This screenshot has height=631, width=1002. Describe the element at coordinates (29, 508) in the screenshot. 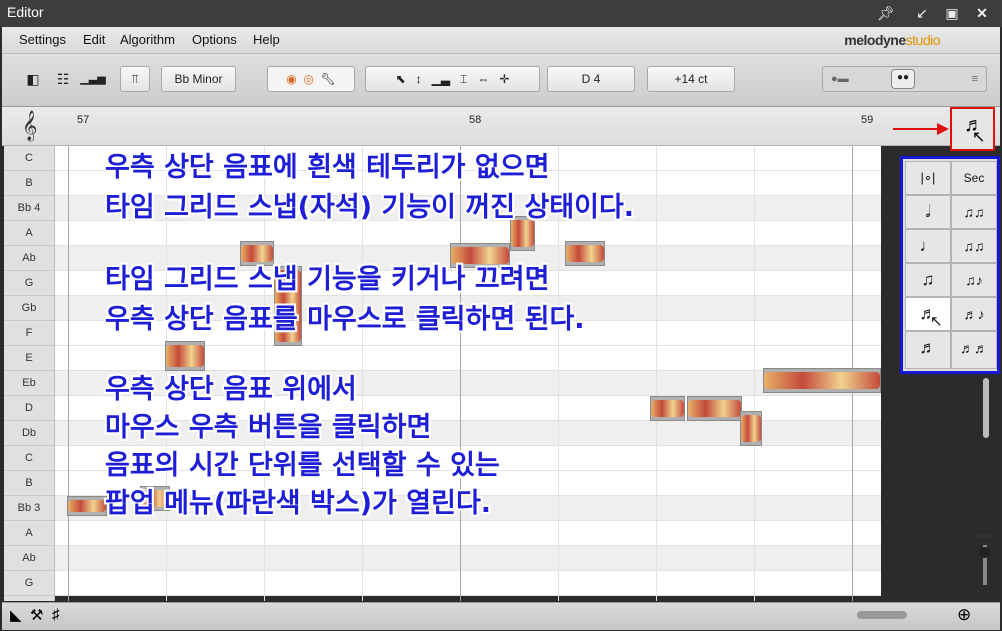

I see `pitch-label: Bb 3` at that location.